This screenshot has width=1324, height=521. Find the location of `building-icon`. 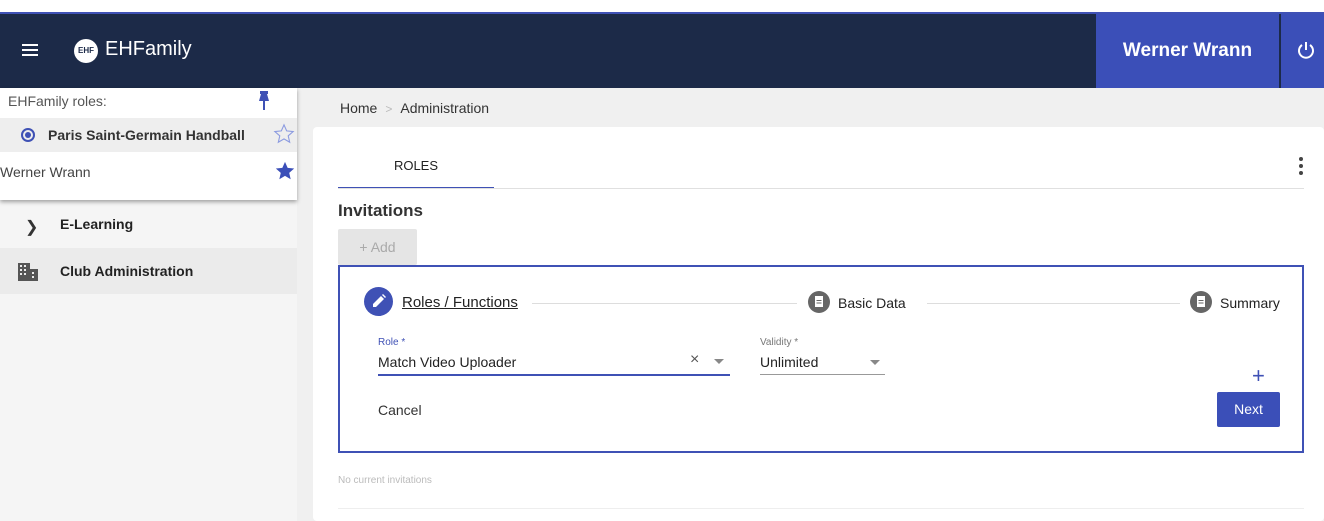

building-icon is located at coordinates (28, 272).